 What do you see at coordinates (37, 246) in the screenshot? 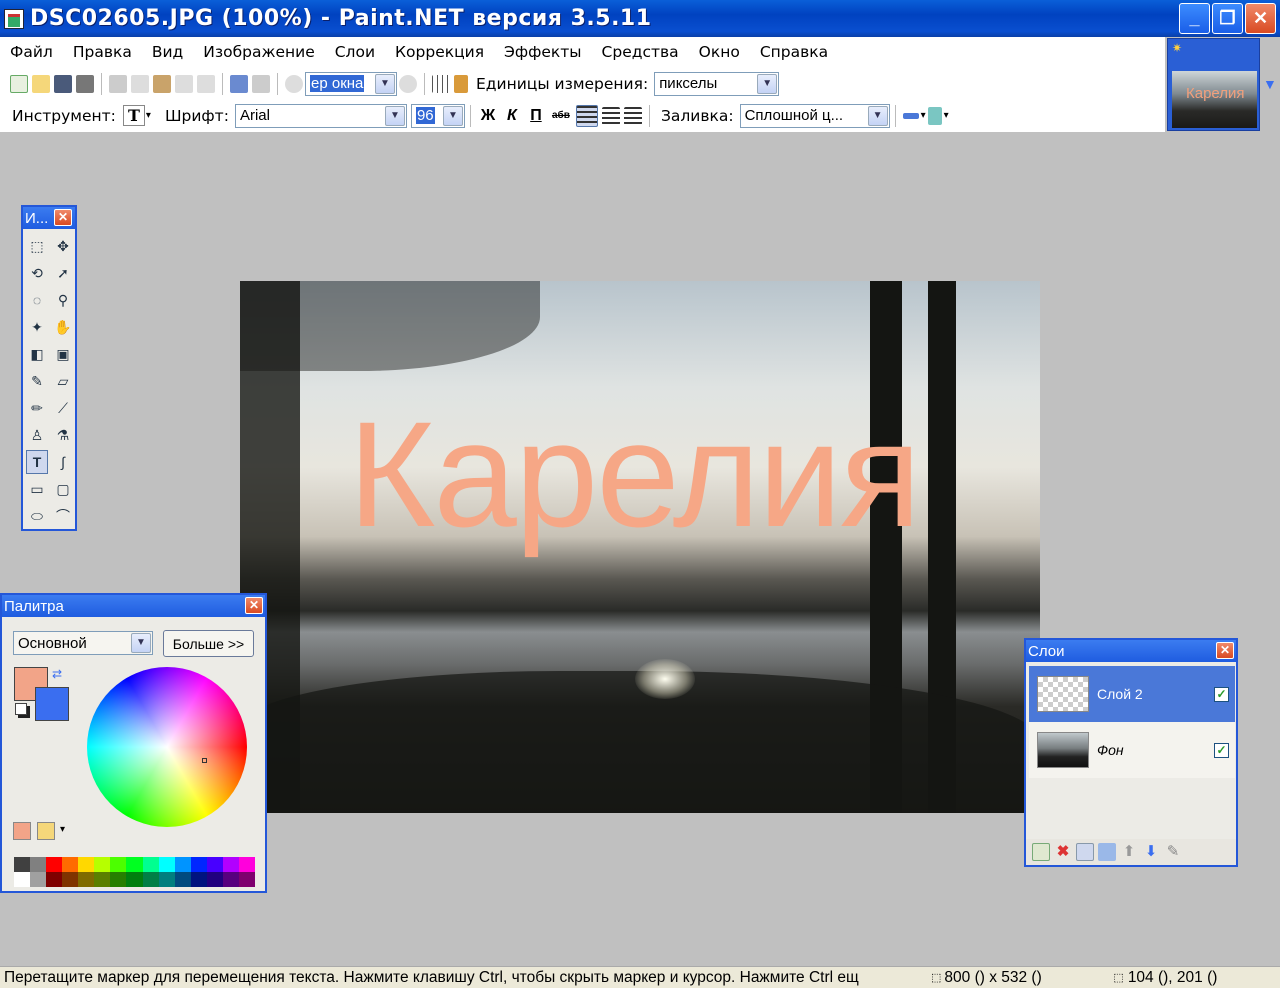
I see `rectangle-select-icon: ⬚` at bounding box center [37, 246].